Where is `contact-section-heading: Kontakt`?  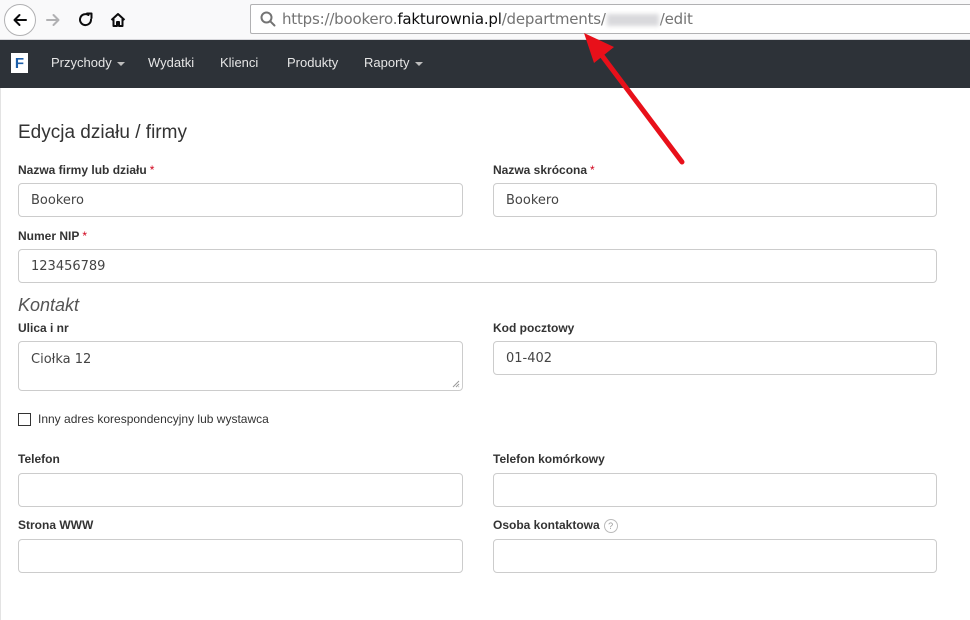
contact-section-heading: Kontakt is located at coordinates (49, 305).